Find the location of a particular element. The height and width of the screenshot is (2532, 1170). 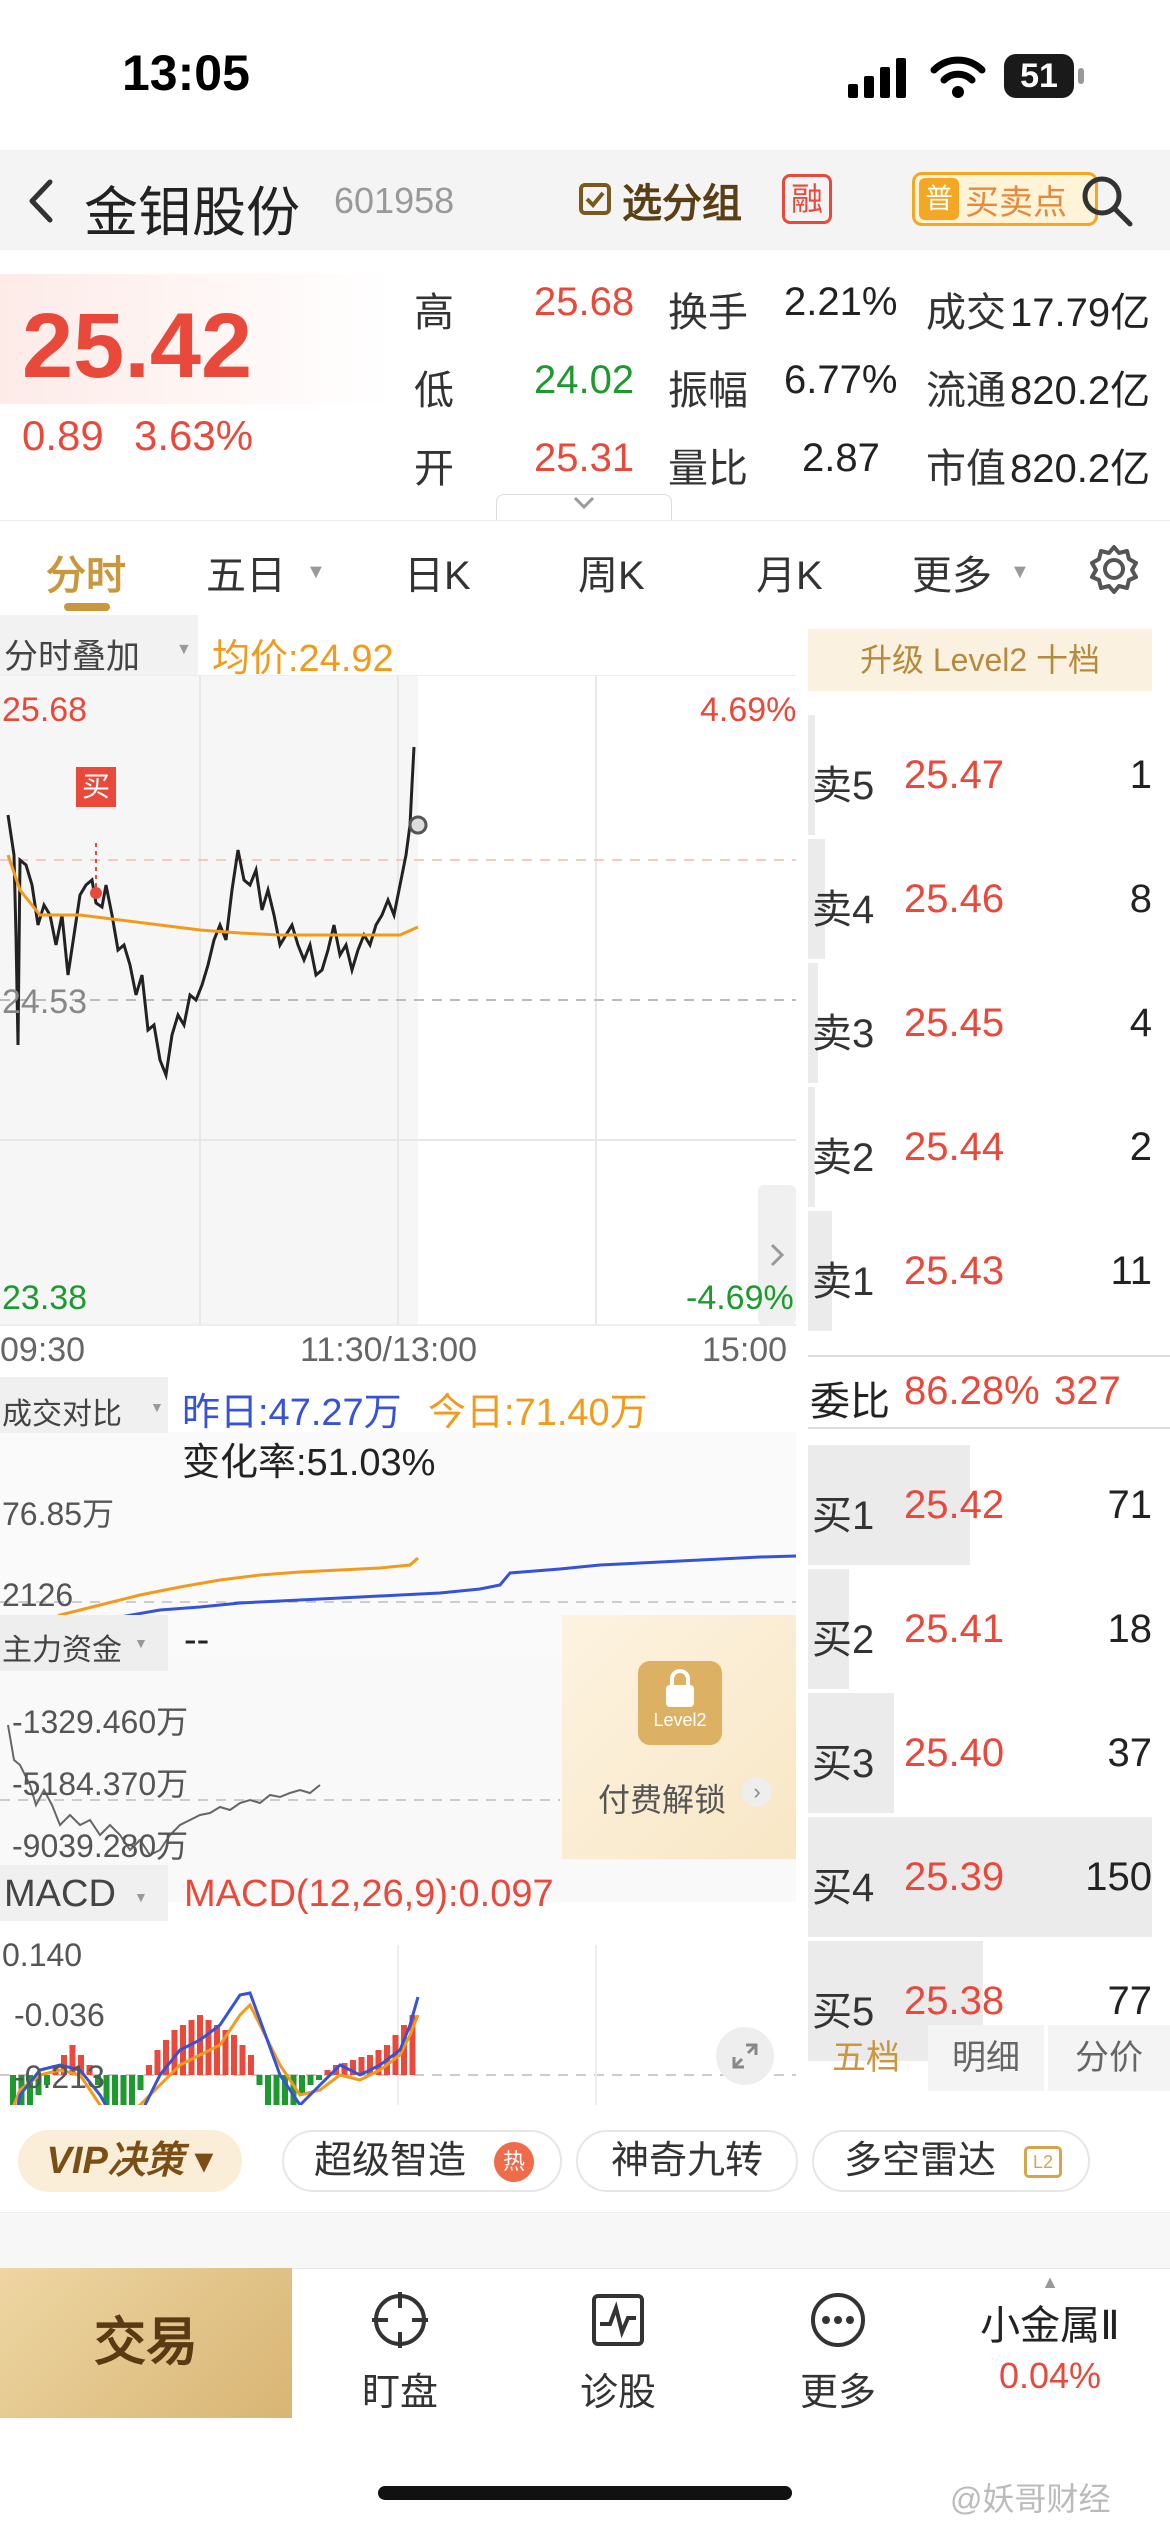

buy-level-price: 25.39 is located at coordinates (954, 1877).